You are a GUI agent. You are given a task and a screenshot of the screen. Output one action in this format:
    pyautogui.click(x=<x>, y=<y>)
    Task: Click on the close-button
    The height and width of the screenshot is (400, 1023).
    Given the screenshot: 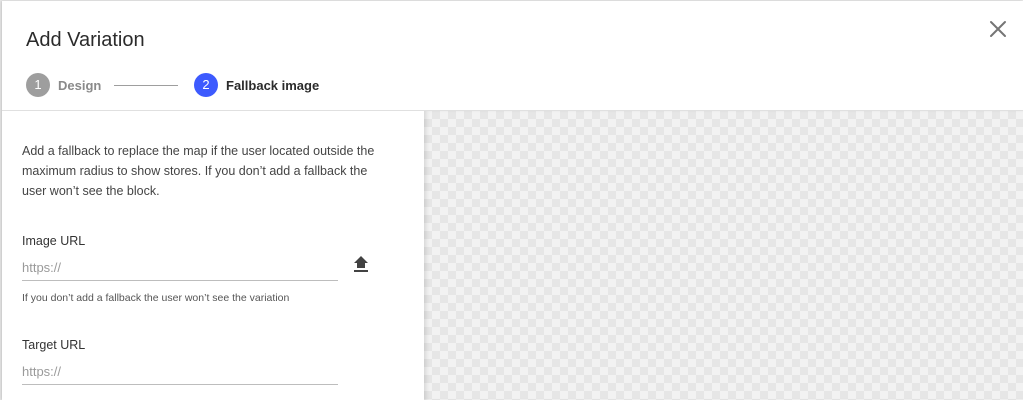 What is the action you would take?
    pyautogui.click(x=998, y=29)
    